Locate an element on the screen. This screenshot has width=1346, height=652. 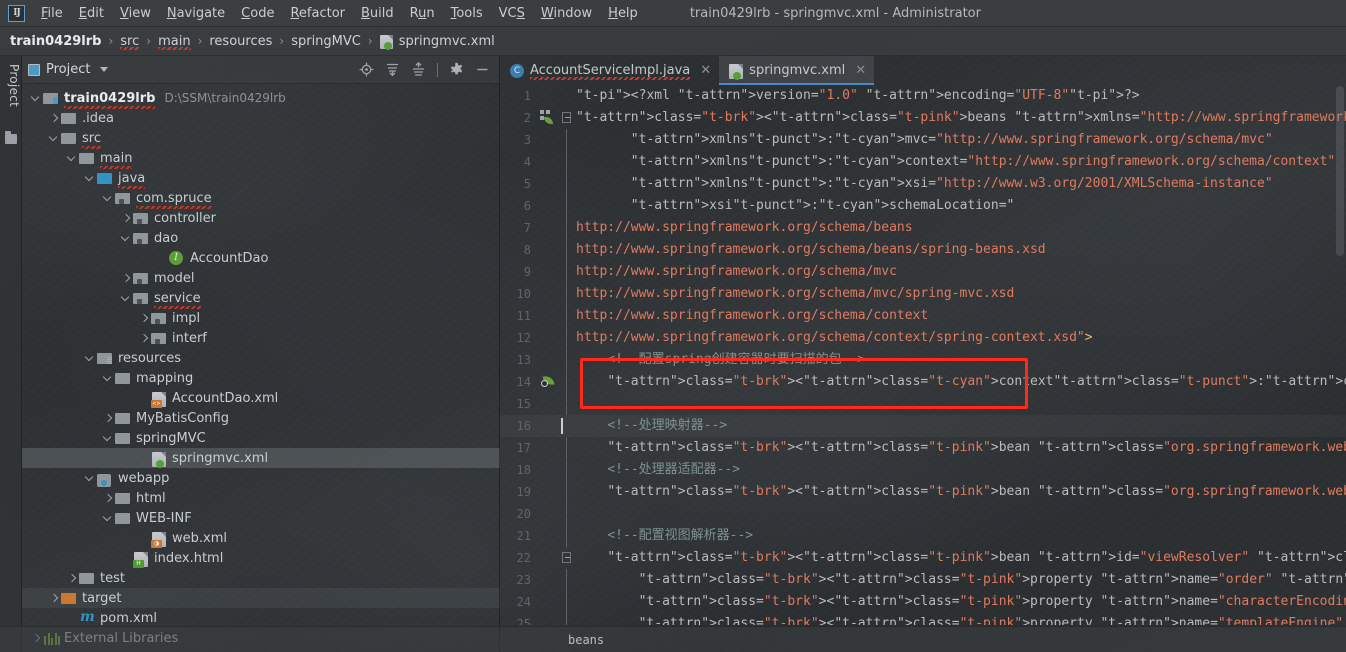
tree-node-main: main is located at coordinates (261, 158).